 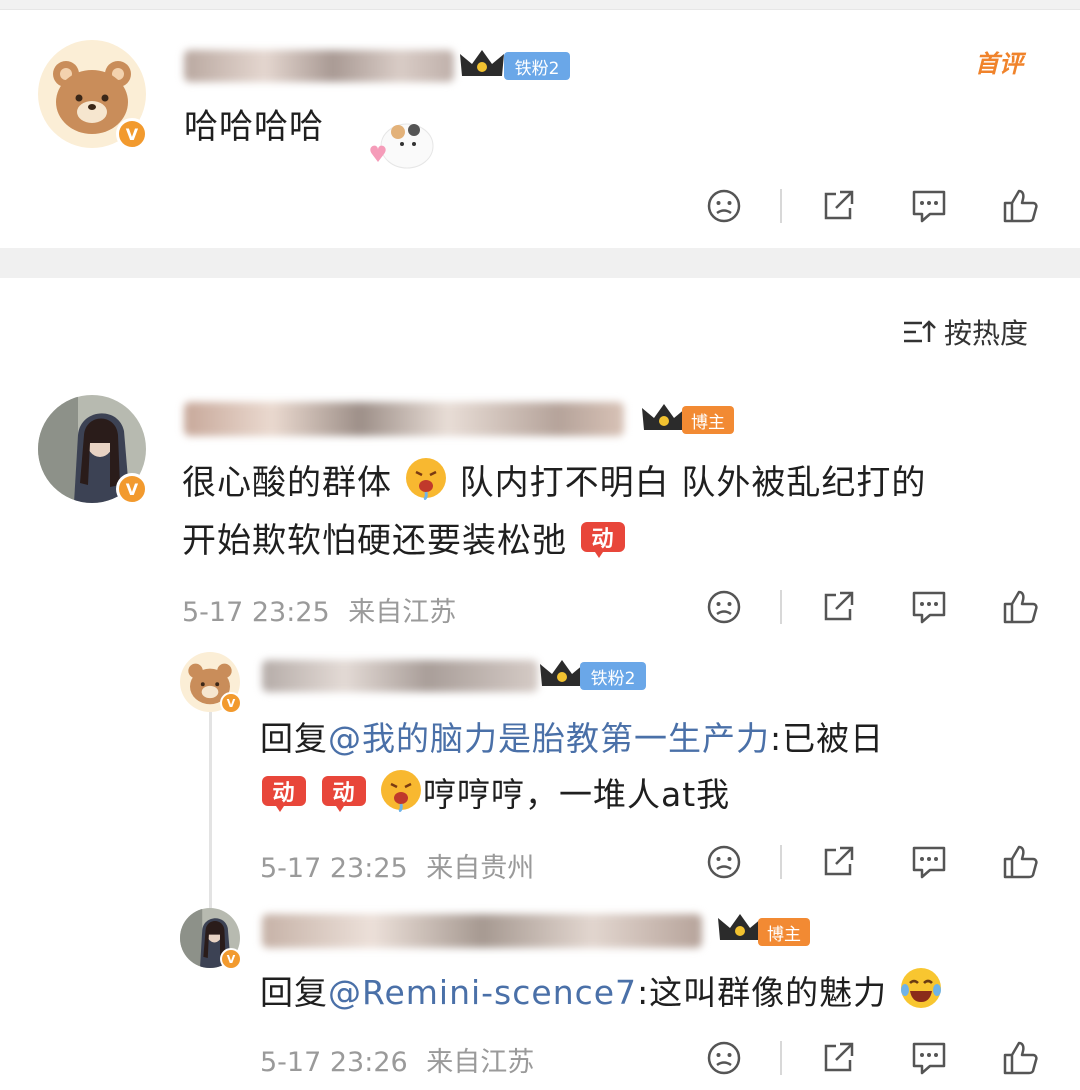 What do you see at coordinates (986, 333) in the screenshot?
I see `sort-label: 按热度` at bounding box center [986, 333].